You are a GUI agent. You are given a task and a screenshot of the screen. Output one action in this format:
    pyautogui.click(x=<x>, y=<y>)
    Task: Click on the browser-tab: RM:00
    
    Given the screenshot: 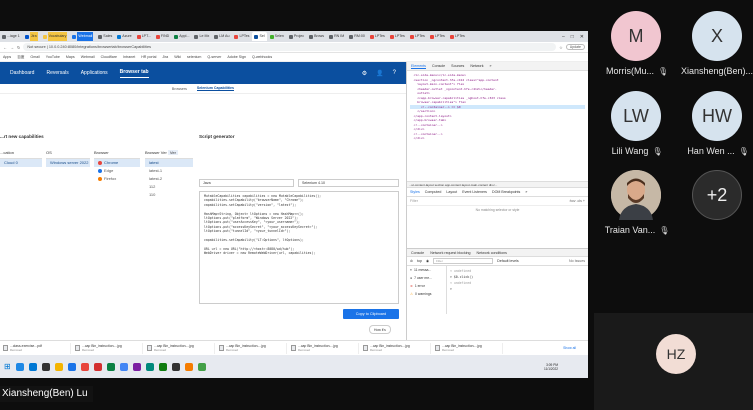 What is the action you would take?
    pyautogui.click(x=357, y=36)
    